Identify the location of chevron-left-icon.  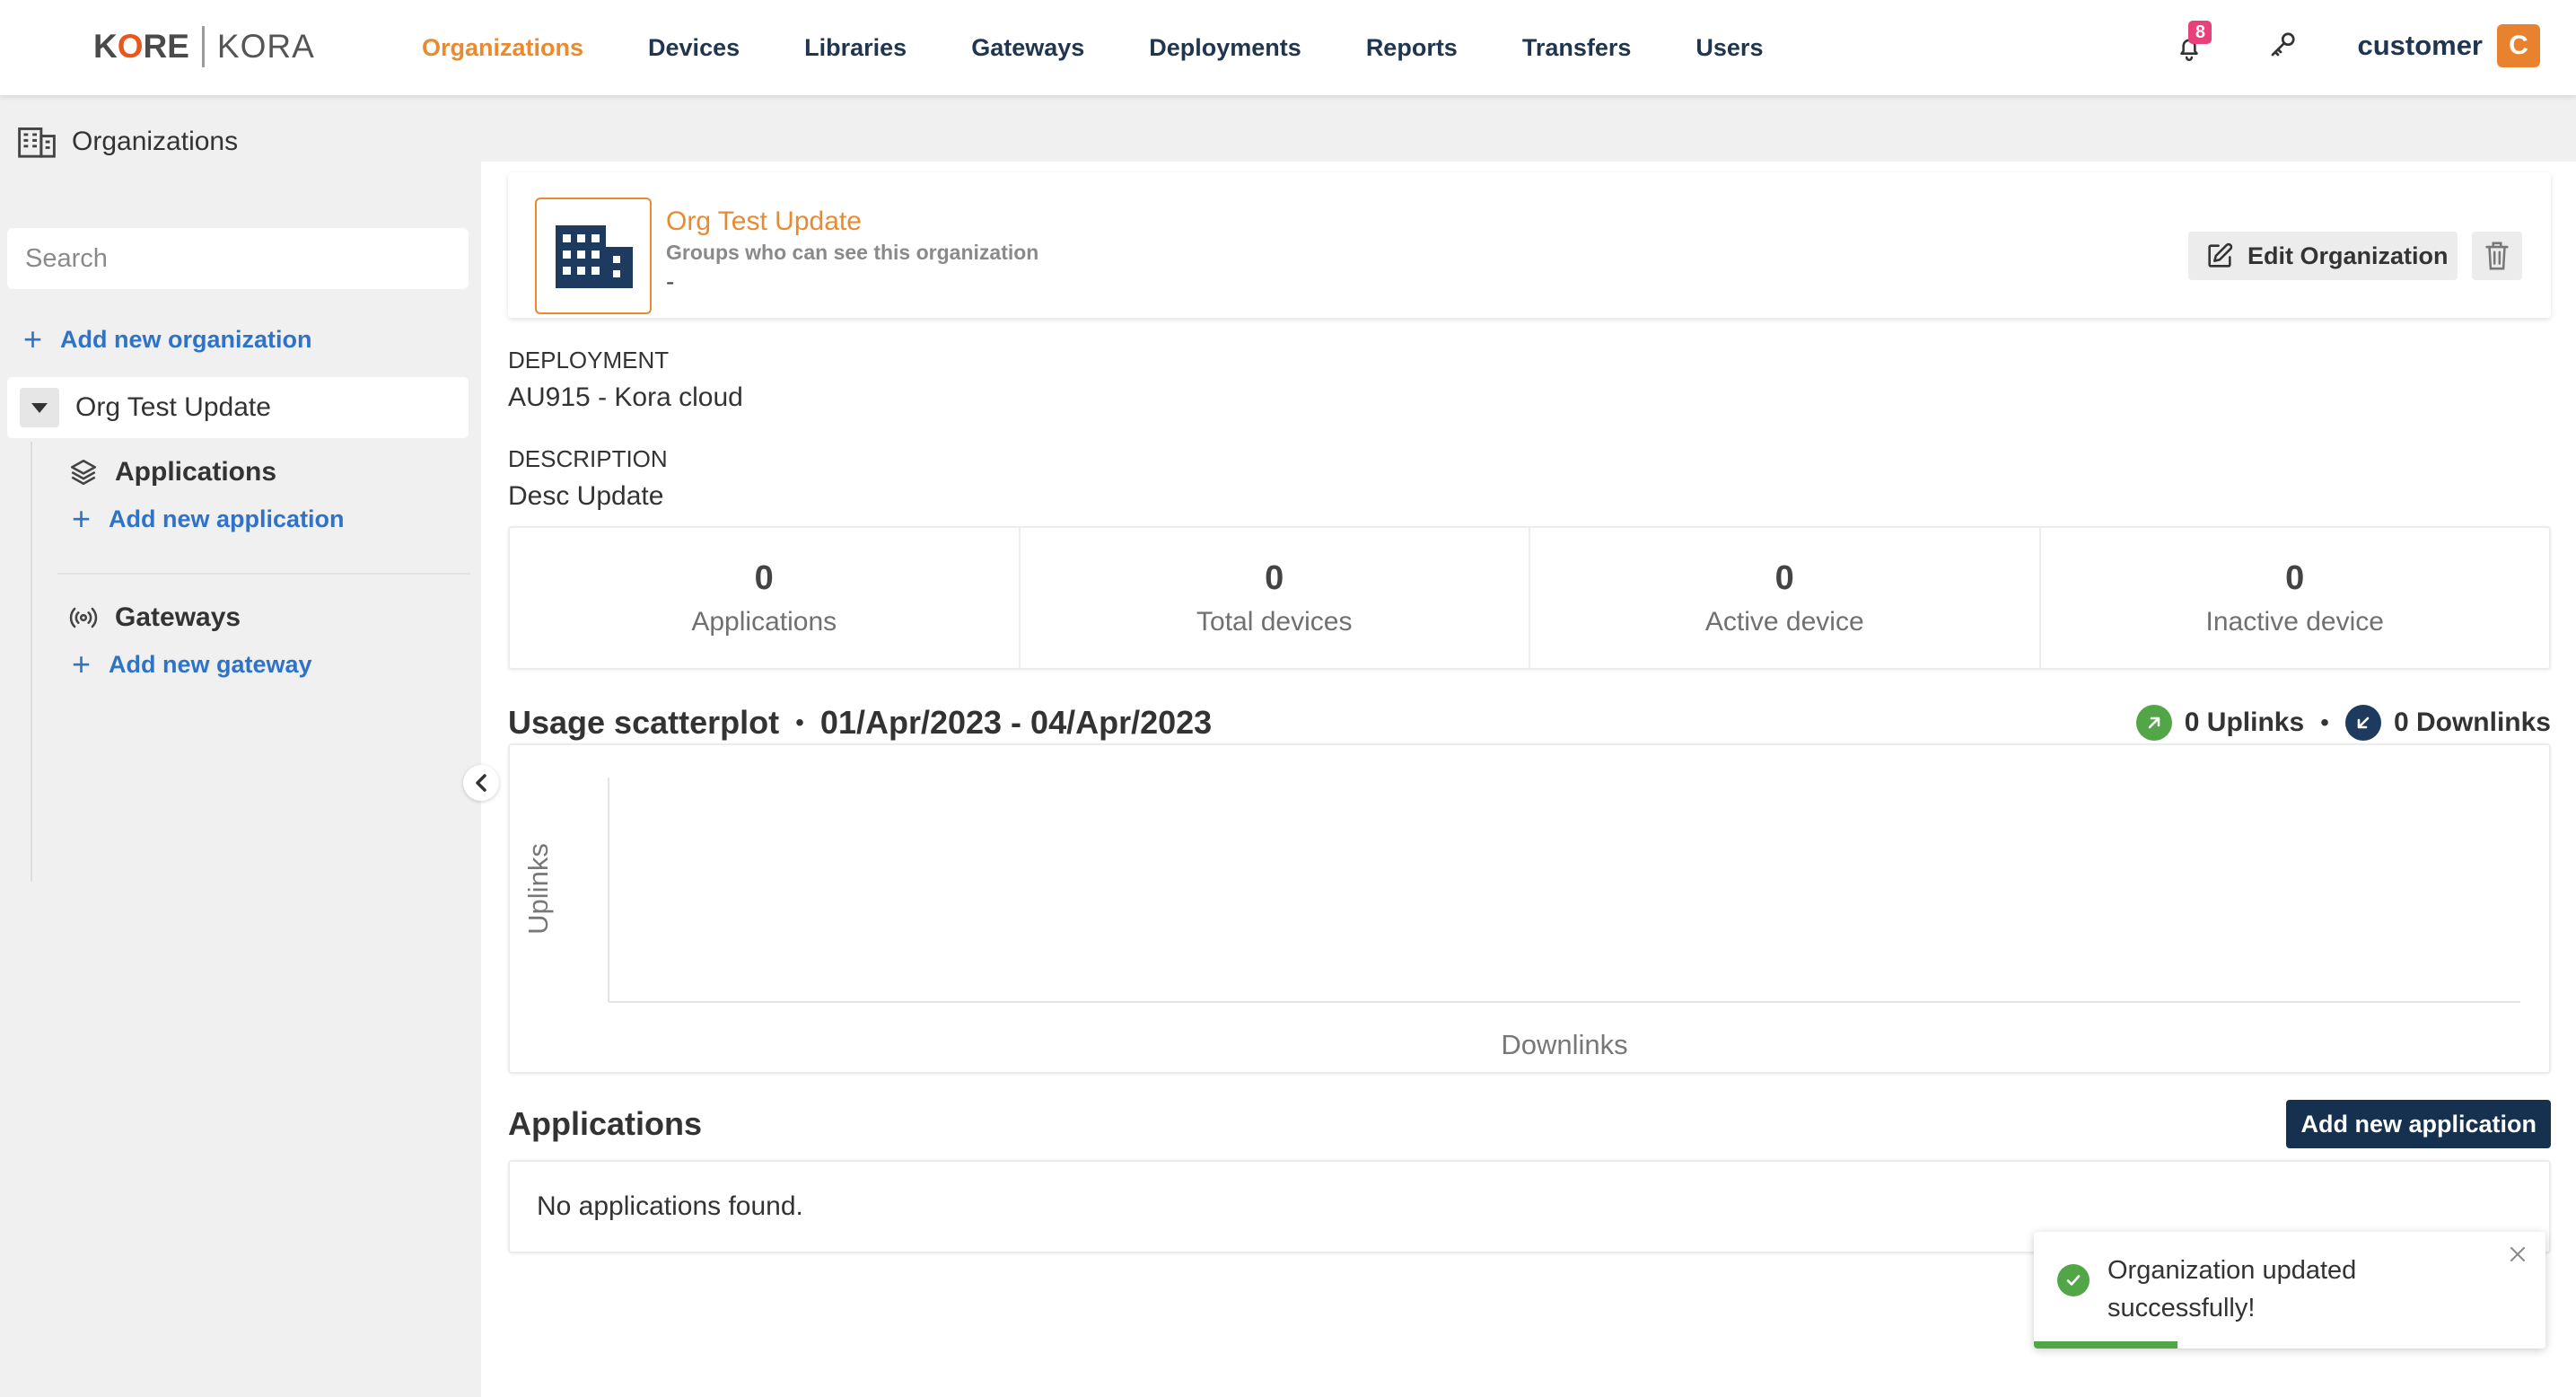
(481, 783).